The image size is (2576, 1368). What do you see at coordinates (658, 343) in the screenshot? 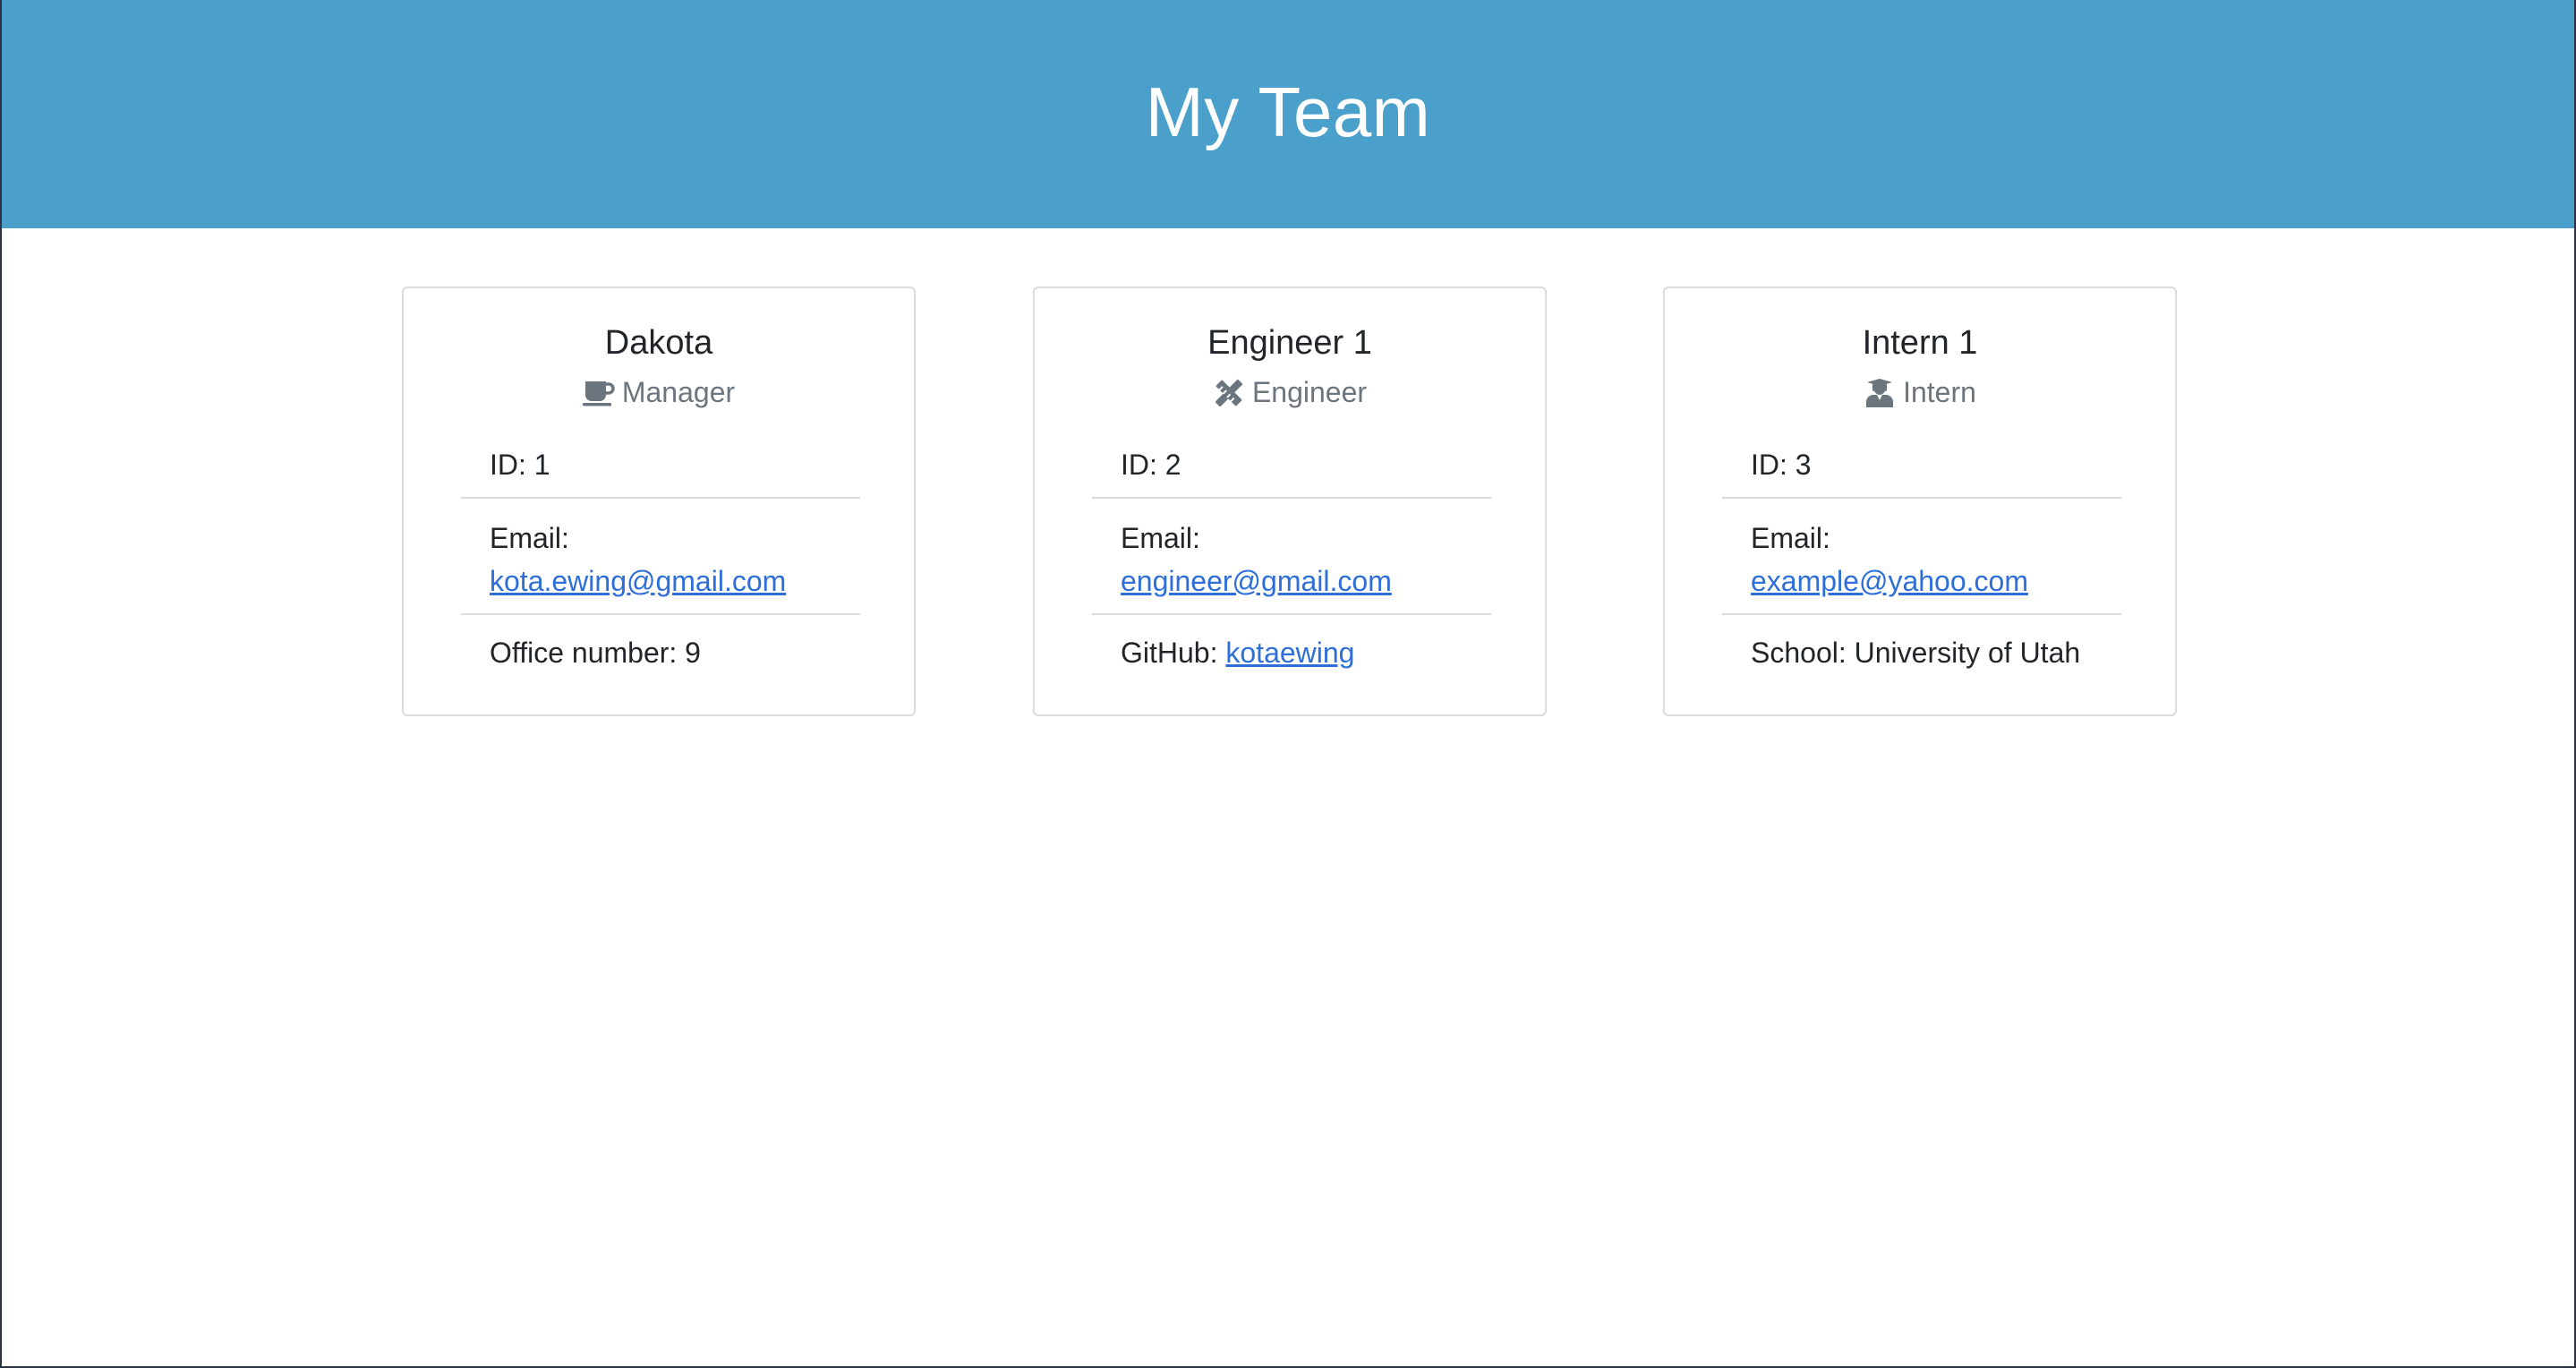
I see `employee-name: Dakota` at bounding box center [658, 343].